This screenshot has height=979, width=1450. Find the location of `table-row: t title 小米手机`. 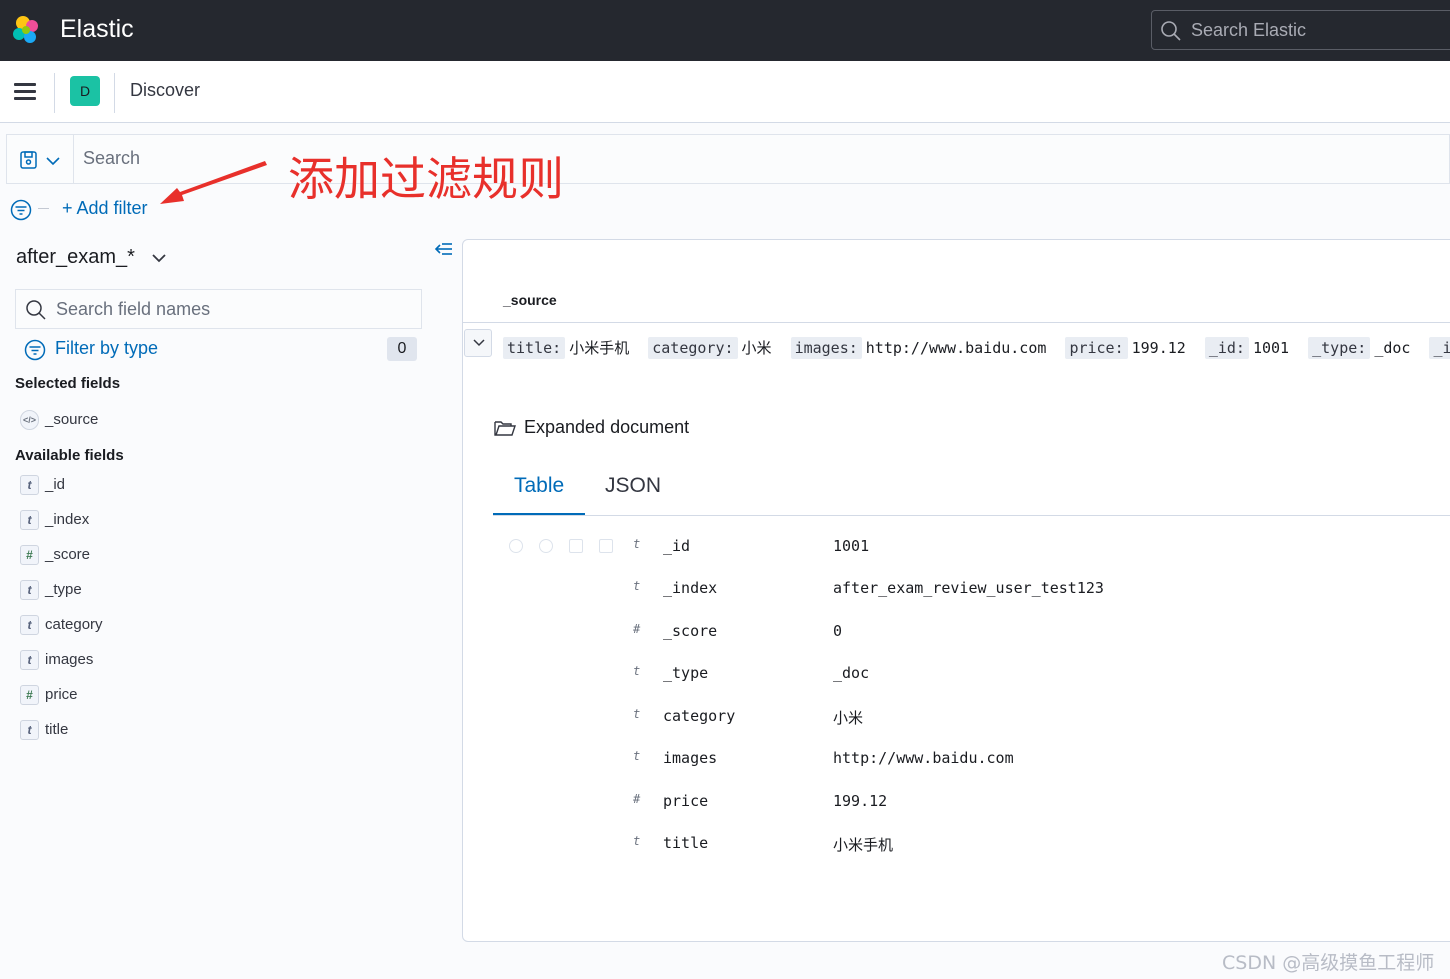

table-row: t title 小米手机 is located at coordinates (1033, 844).